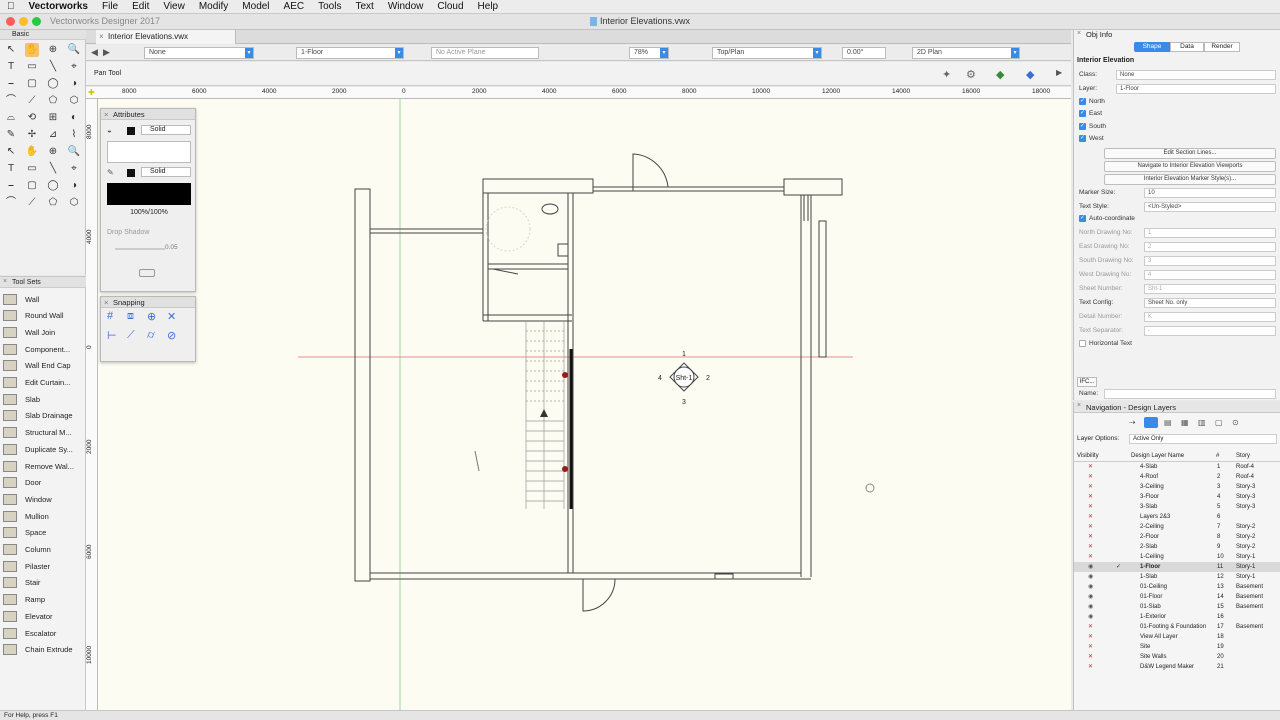 The height and width of the screenshot is (720, 1280). What do you see at coordinates (1210, 317) in the screenshot?
I see `detail-number-field: K` at bounding box center [1210, 317].